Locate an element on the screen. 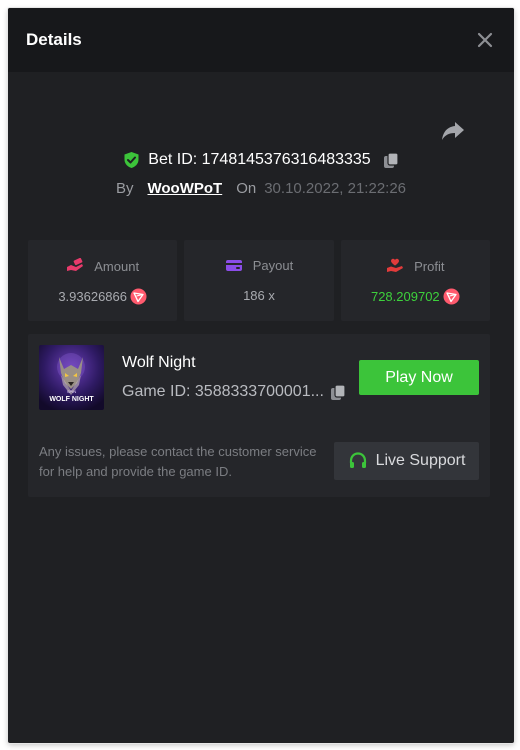  live-support-button: Live Support is located at coordinates (406, 461).